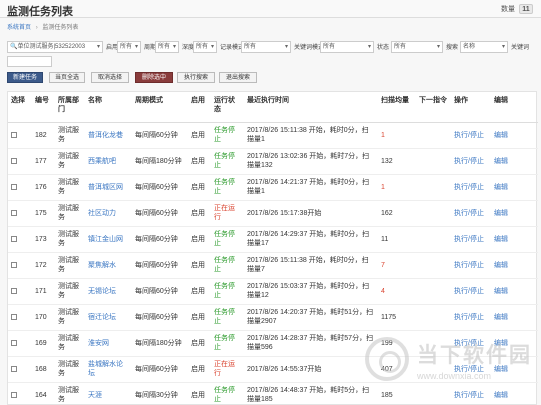 The height and width of the screenshot is (405, 541). What do you see at coordinates (25, 77) in the screenshot?
I see `new-task-button: 新建任务` at bounding box center [25, 77].